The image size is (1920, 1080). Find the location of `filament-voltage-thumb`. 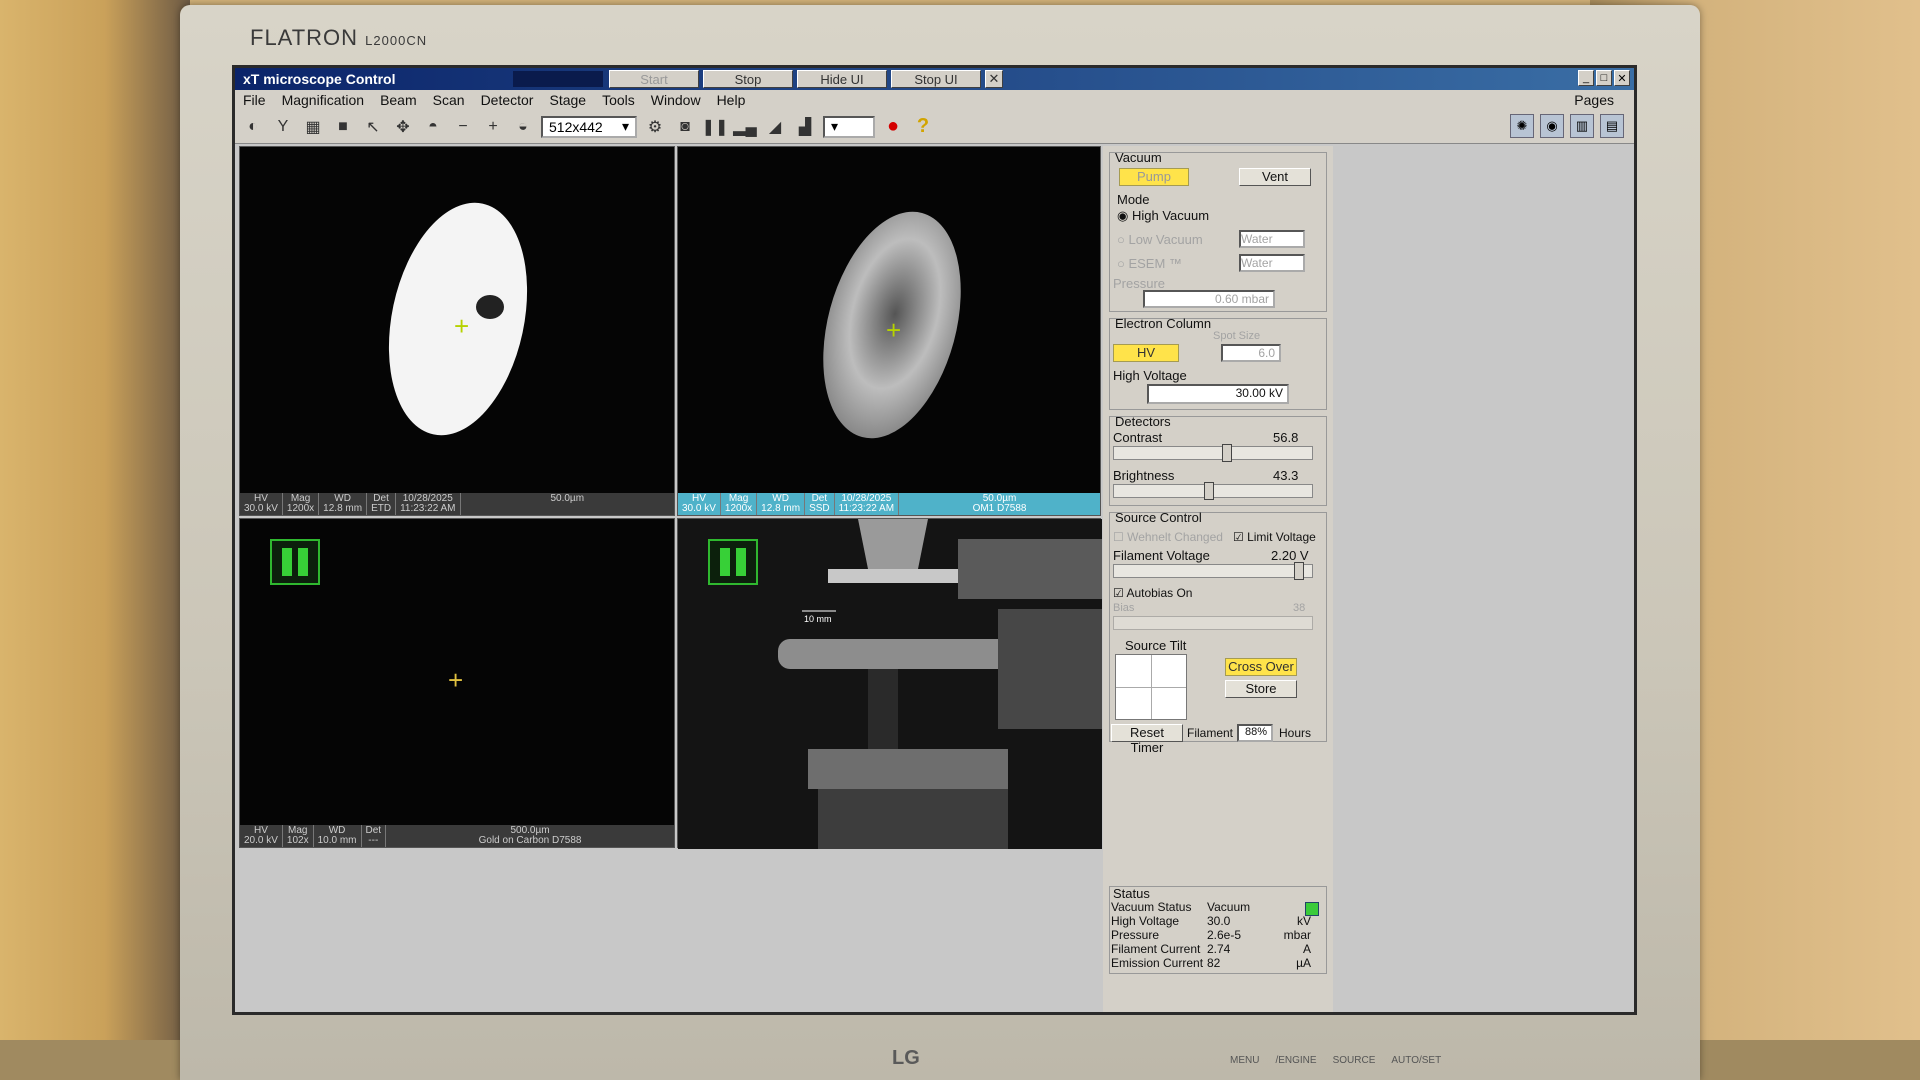

filament-voltage-thumb is located at coordinates (1299, 571).